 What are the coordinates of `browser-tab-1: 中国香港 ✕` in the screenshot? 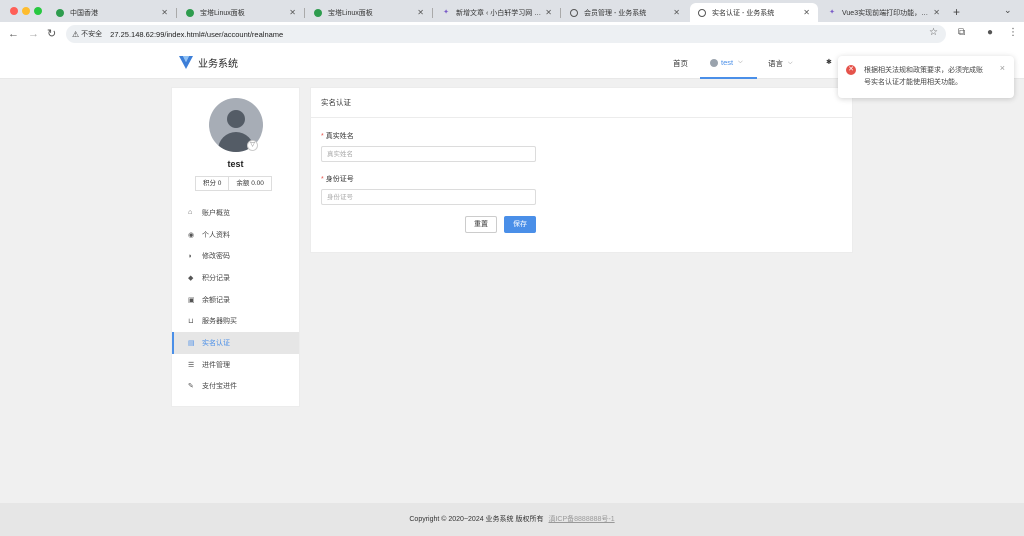 It's located at (112, 12).